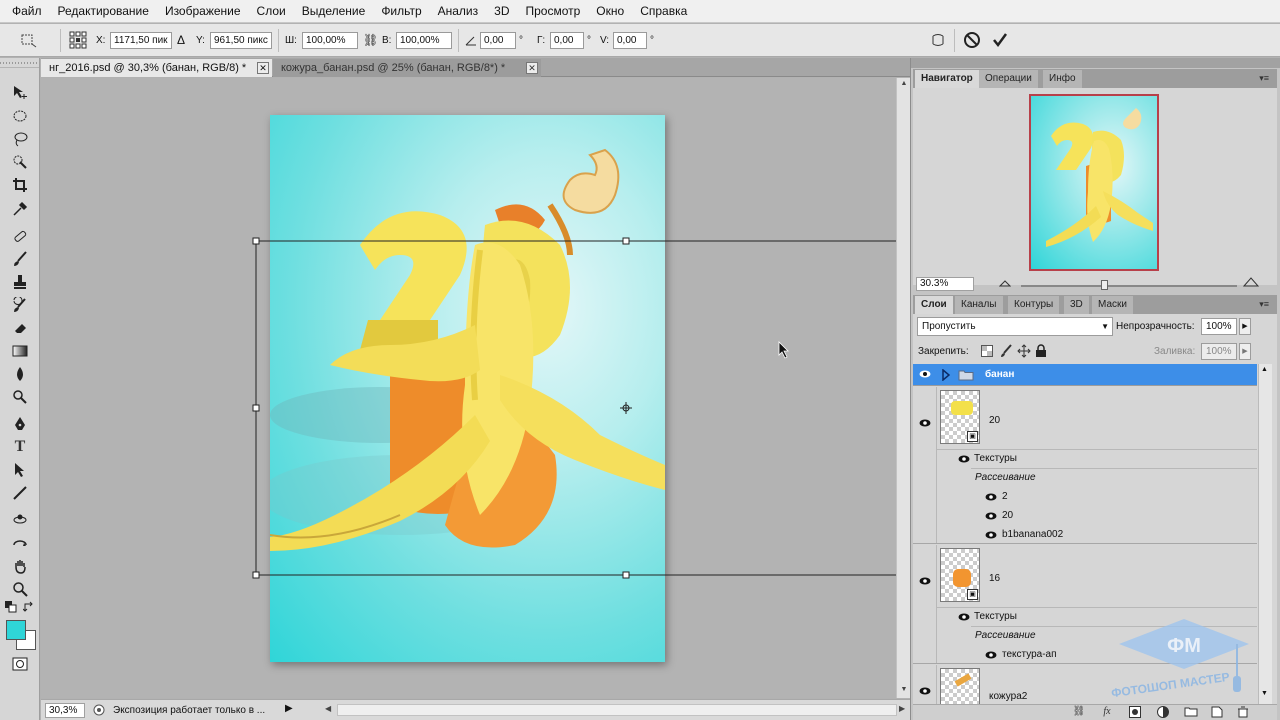 This screenshot has height=720, width=1280. What do you see at coordinates (20, 185) in the screenshot?
I see `crop-tool-icon` at bounding box center [20, 185].